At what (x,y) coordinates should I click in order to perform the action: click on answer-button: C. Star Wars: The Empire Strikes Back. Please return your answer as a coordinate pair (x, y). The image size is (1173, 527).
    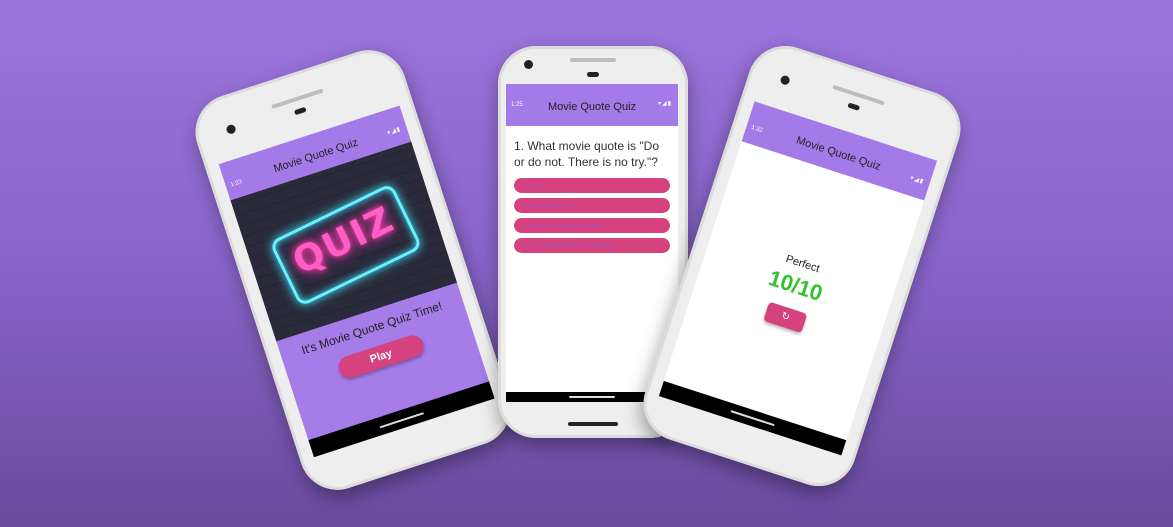
    Looking at the image, I should click on (592, 225).